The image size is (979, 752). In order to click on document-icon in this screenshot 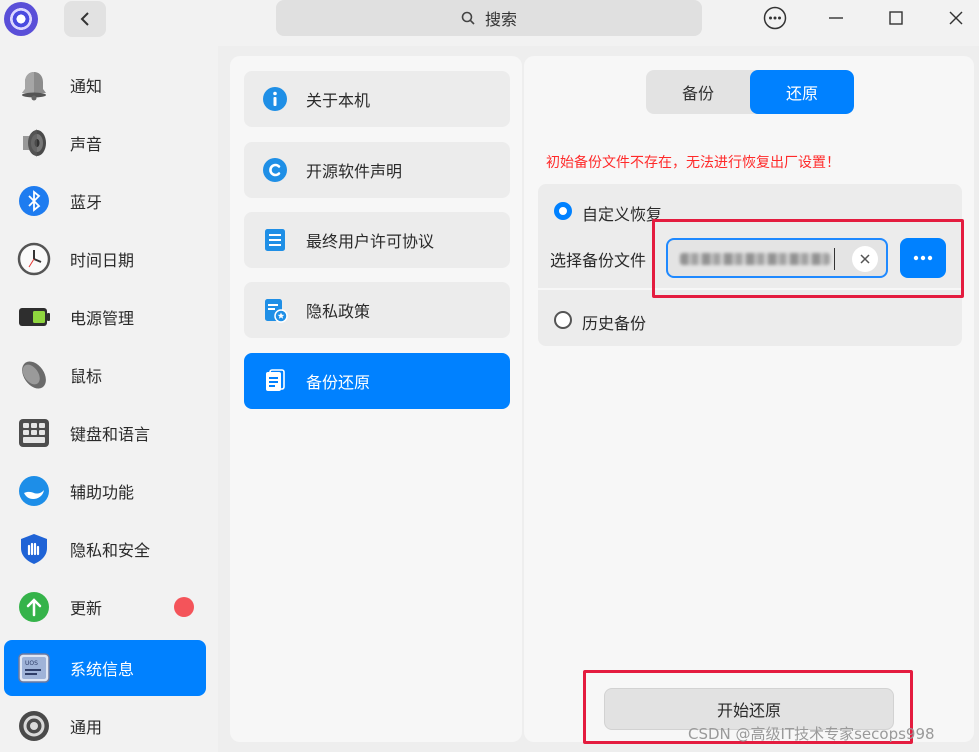, I will do `click(275, 240)`.